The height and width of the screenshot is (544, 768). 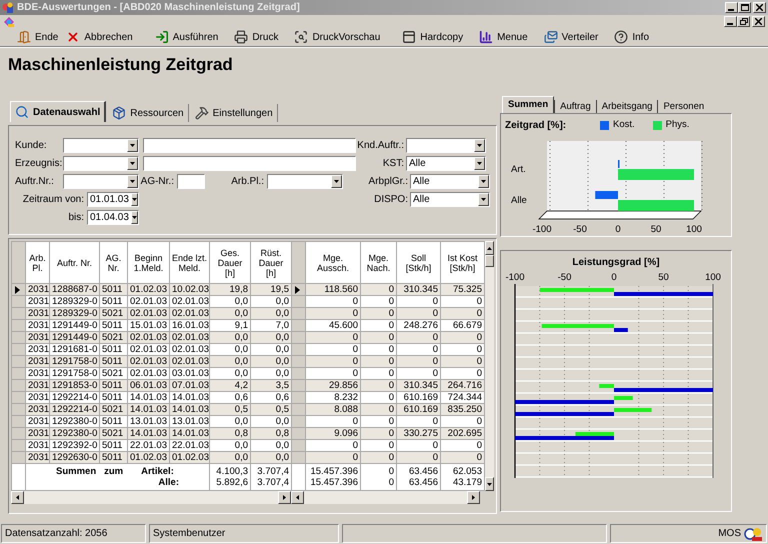 What do you see at coordinates (201, 113) in the screenshot?
I see `hammer-icon` at bounding box center [201, 113].